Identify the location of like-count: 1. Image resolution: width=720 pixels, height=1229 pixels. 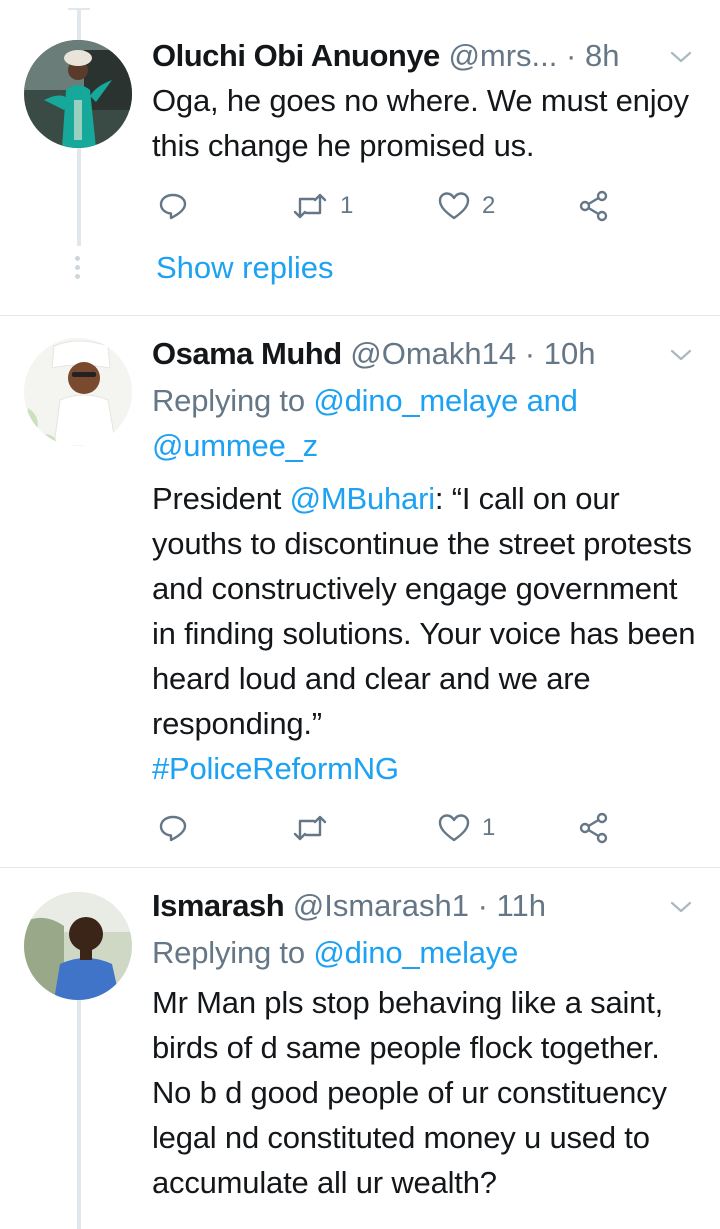
(489, 827).